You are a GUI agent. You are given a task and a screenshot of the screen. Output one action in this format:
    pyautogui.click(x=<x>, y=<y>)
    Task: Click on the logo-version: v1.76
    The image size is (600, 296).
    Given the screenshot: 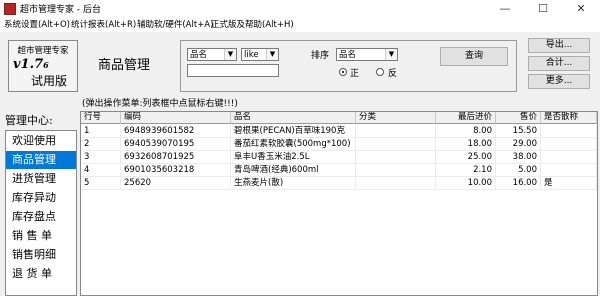 What is the action you would take?
    pyautogui.click(x=31, y=64)
    